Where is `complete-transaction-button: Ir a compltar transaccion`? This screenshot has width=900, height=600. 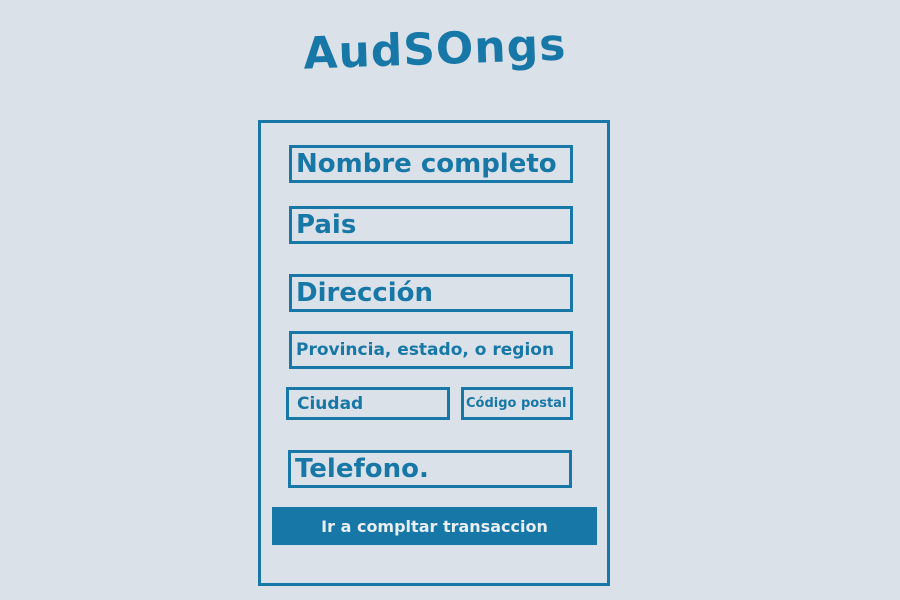
complete-transaction-button: Ir a compltar transaccion is located at coordinates (434, 526).